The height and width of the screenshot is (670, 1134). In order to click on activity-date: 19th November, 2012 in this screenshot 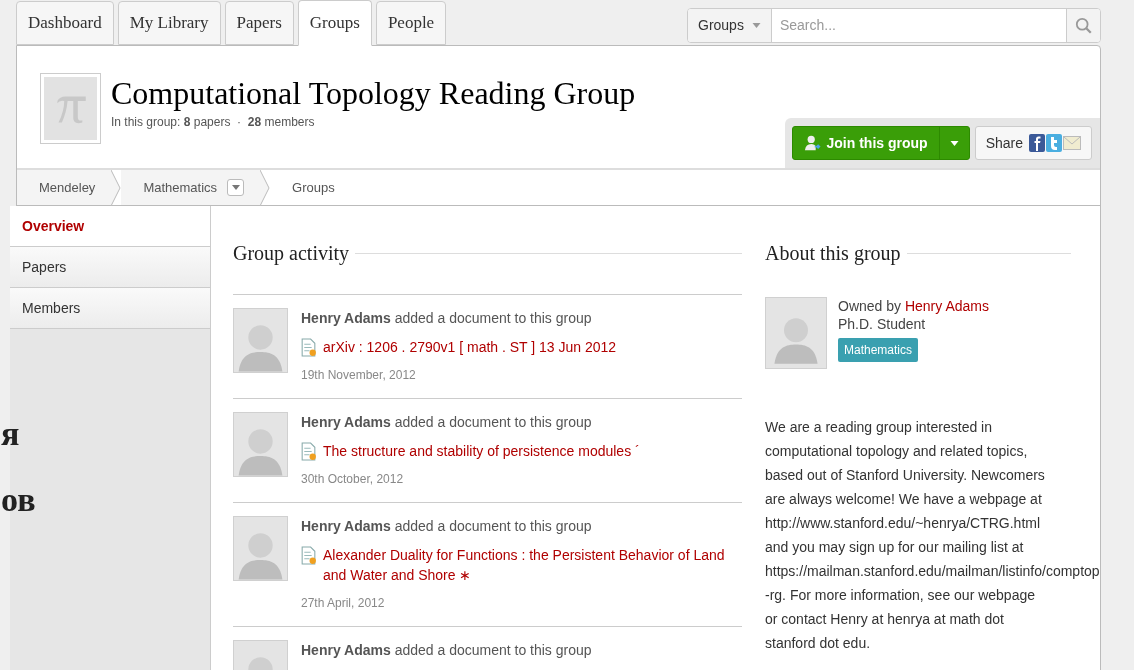, I will do `click(359, 375)`.